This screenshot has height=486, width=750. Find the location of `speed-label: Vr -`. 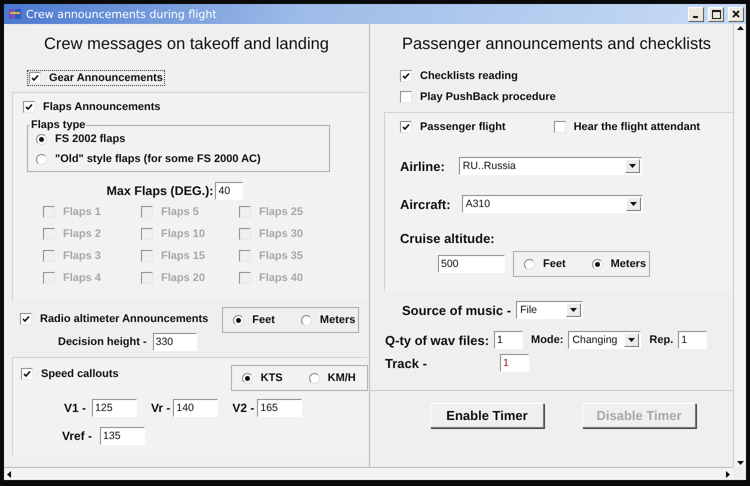

speed-label: Vr - is located at coordinates (160, 408).